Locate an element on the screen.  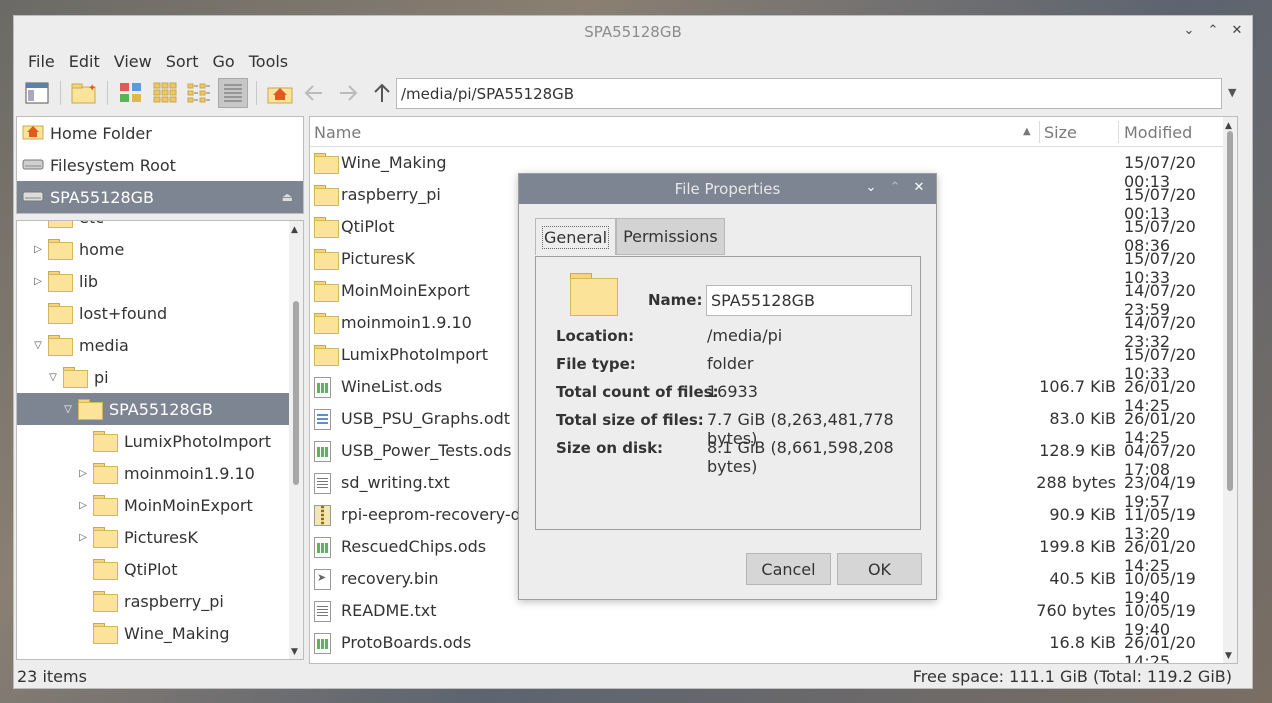
minimize-icon: ⌄ is located at coordinates (1189, 31).